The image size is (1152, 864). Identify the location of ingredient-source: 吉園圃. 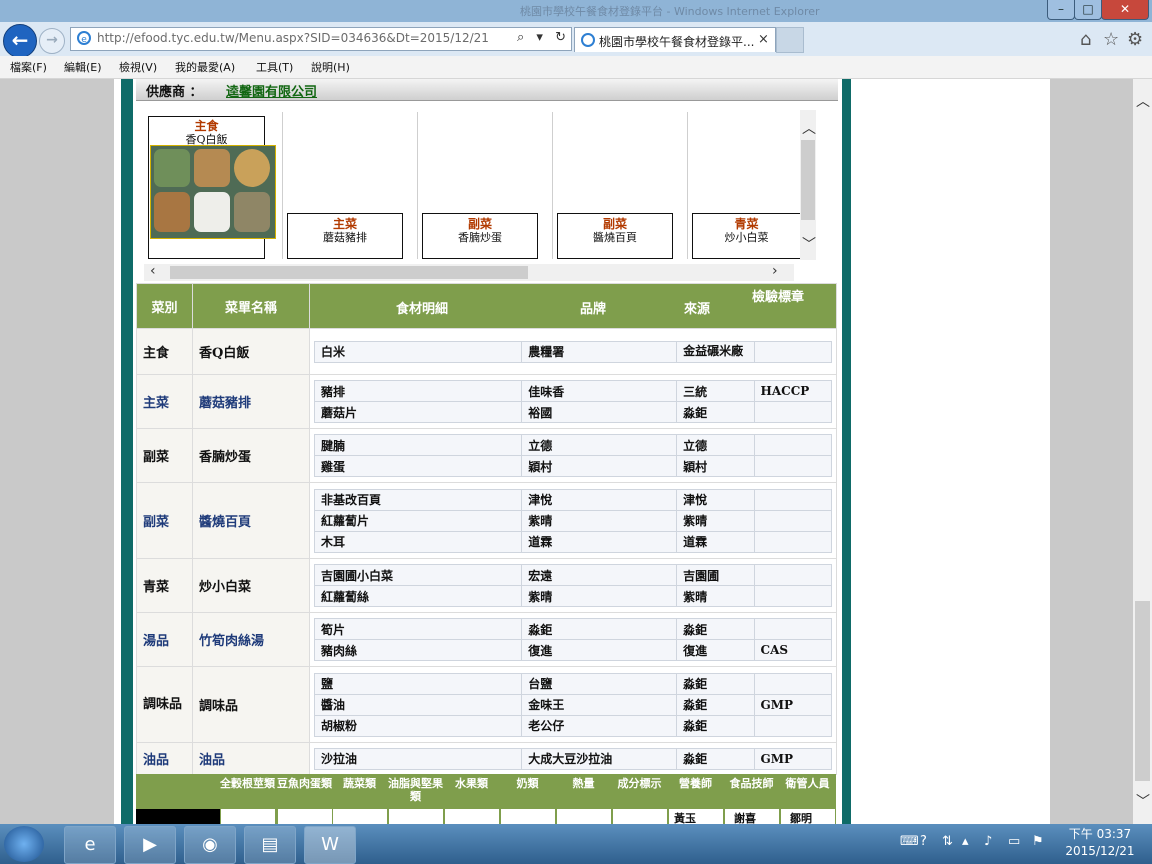
(715, 575).